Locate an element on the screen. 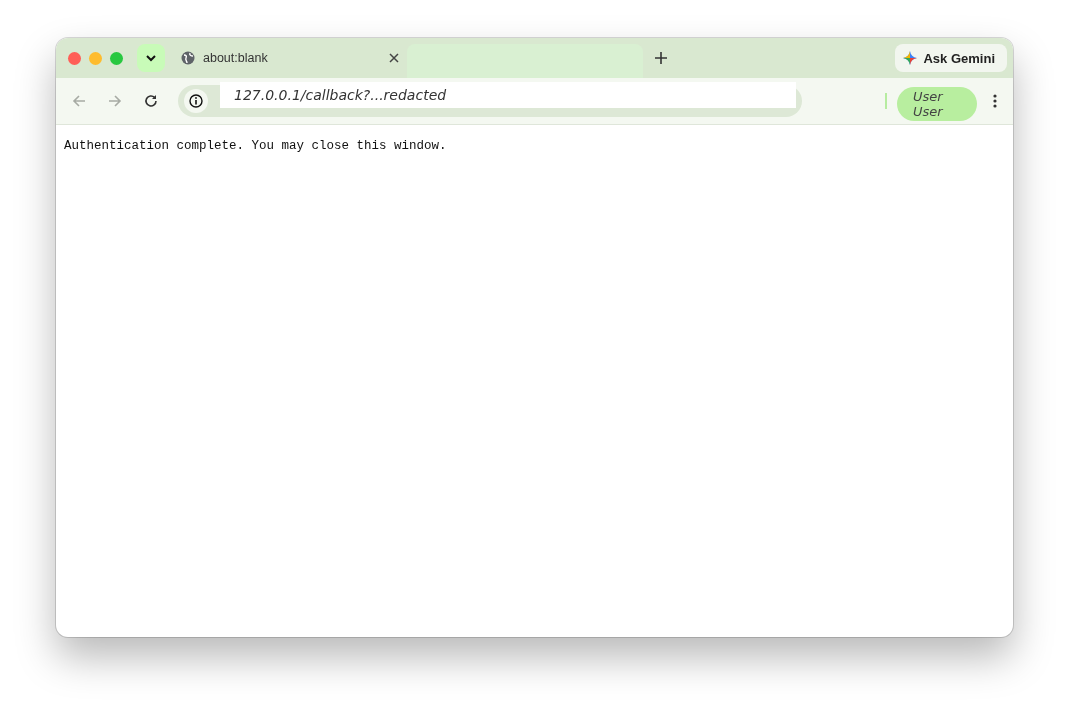 This screenshot has height=712, width=1069. address-bar: 127.0.0.1/callback?...redacted is located at coordinates (490, 101).